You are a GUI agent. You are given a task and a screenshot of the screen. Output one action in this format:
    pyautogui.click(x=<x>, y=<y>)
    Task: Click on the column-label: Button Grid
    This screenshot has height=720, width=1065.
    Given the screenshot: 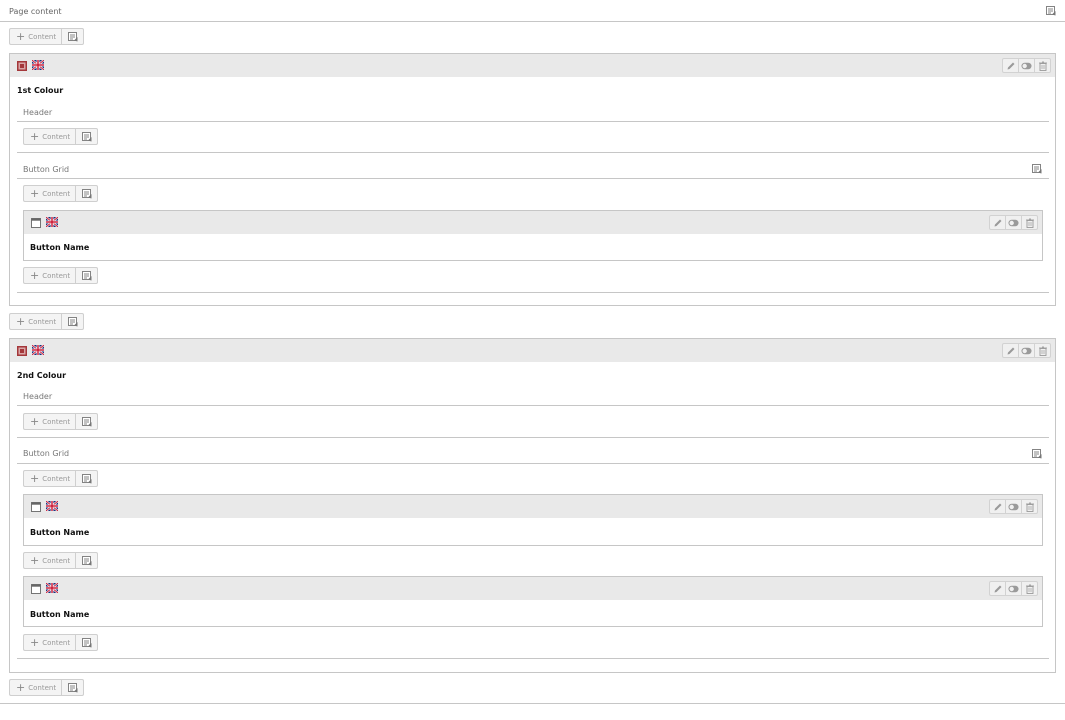 What is the action you would take?
    pyautogui.click(x=46, y=453)
    